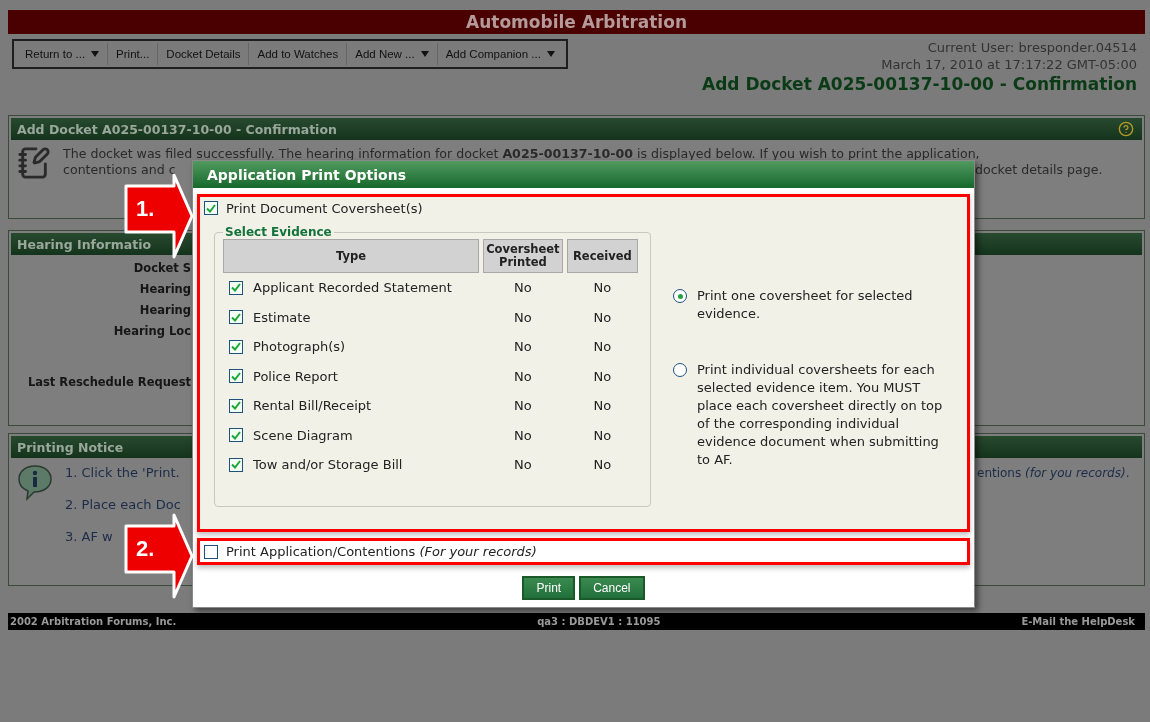 This screenshot has width=1150, height=722. Describe the element at coordinates (128, 472) in the screenshot. I see `instruction-step: 1. Click the 'Print.` at that location.